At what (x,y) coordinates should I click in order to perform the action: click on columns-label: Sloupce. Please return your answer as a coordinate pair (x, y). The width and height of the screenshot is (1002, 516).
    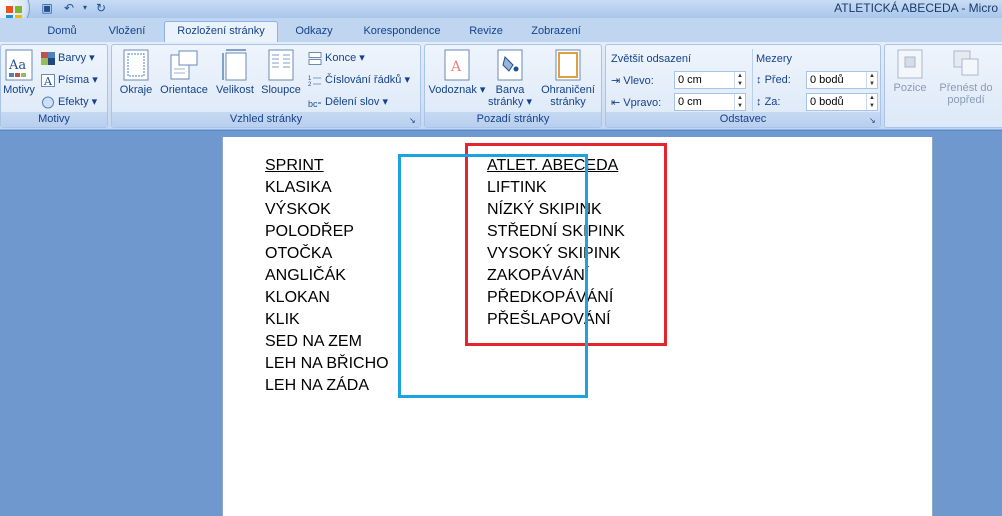
    Looking at the image, I should click on (281, 90).